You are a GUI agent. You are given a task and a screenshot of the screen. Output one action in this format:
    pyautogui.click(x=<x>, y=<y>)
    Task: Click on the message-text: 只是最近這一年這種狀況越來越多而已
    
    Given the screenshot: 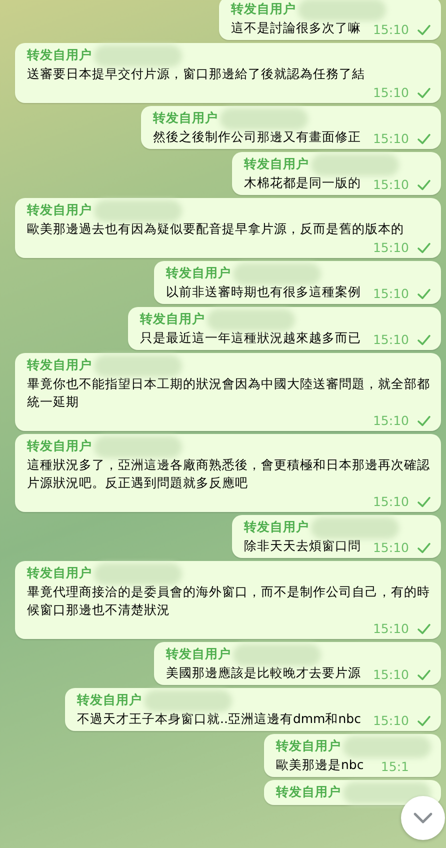 What is the action you would take?
    pyautogui.click(x=250, y=338)
    